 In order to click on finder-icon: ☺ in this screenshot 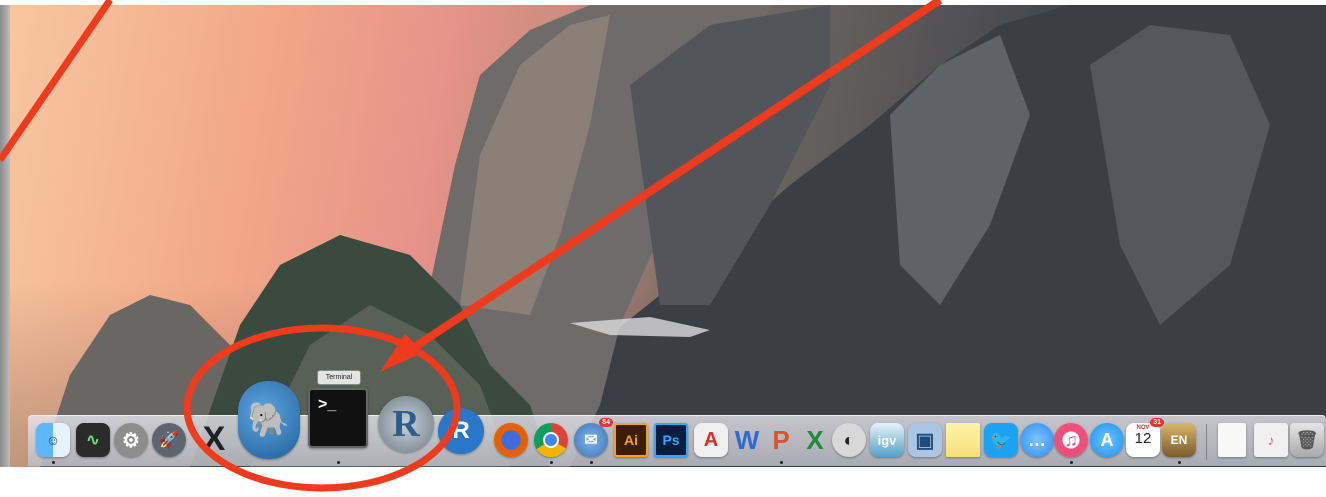, I will do `click(53, 440)`.